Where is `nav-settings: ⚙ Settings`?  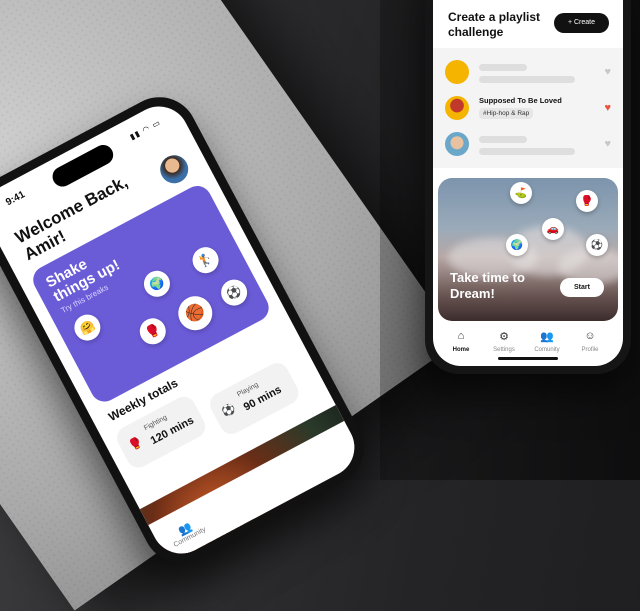
nav-settings: ⚙ Settings is located at coordinates (504, 341).